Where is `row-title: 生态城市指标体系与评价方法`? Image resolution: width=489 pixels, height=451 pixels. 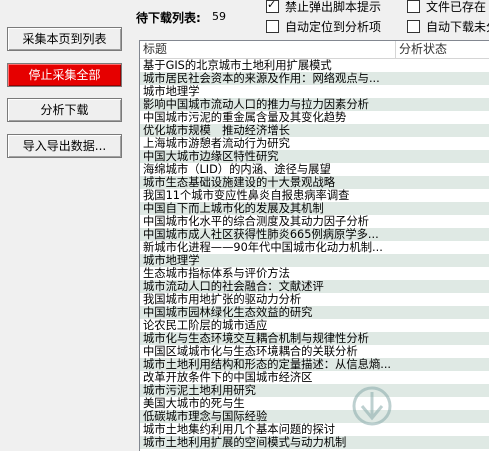 row-title: 生态城市指标体系与评价方法 is located at coordinates (216, 273).